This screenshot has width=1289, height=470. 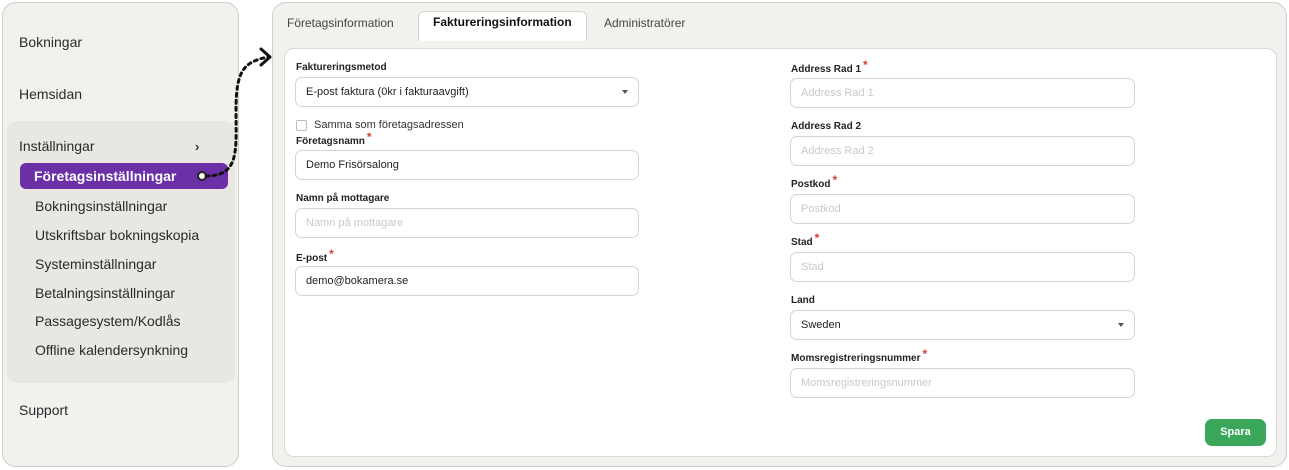 I want to click on company-name-field: Demo Frisörsalong, so click(x=467, y=165).